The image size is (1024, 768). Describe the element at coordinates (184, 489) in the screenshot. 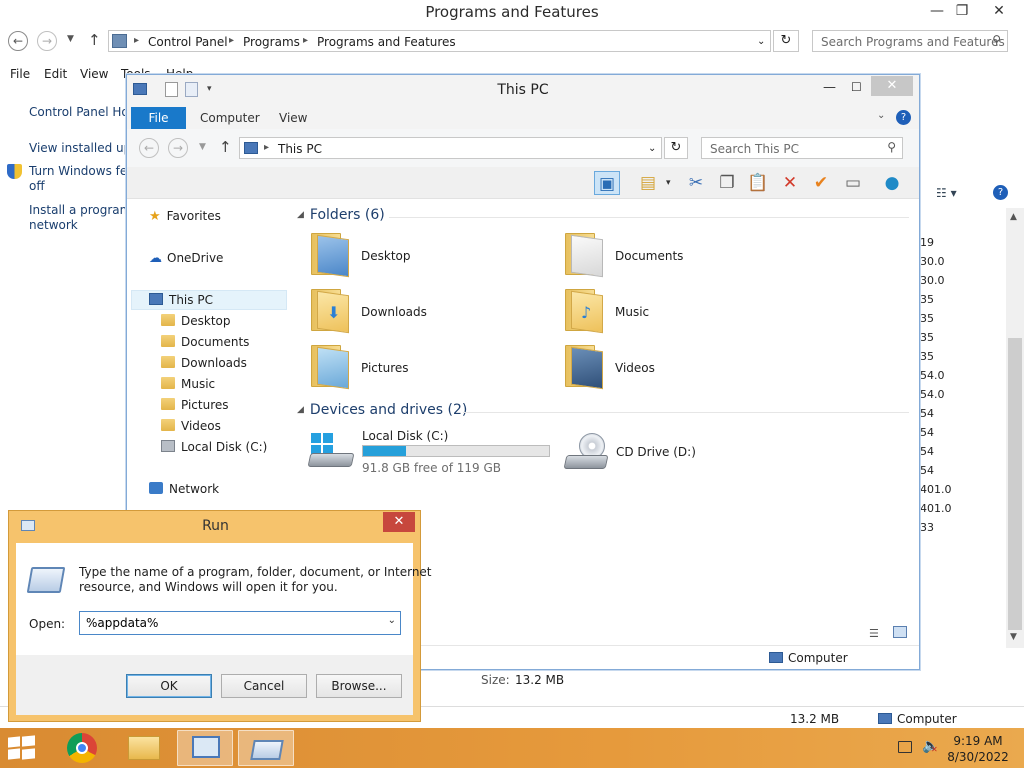

I see `nav-network: Network` at that location.